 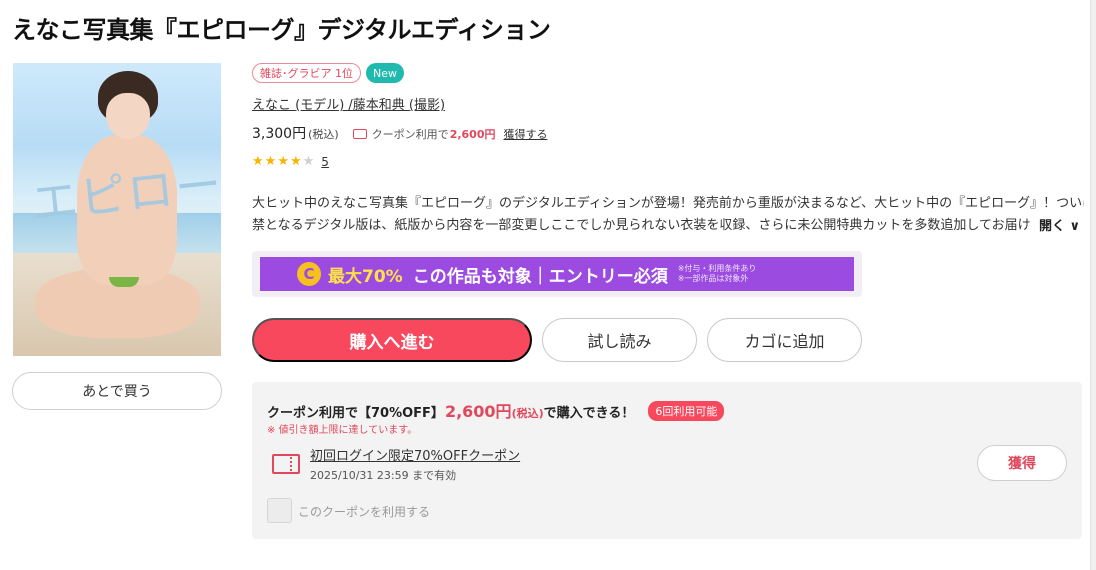 What do you see at coordinates (385, 73) in the screenshot?
I see `new-badge: New` at bounding box center [385, 73].